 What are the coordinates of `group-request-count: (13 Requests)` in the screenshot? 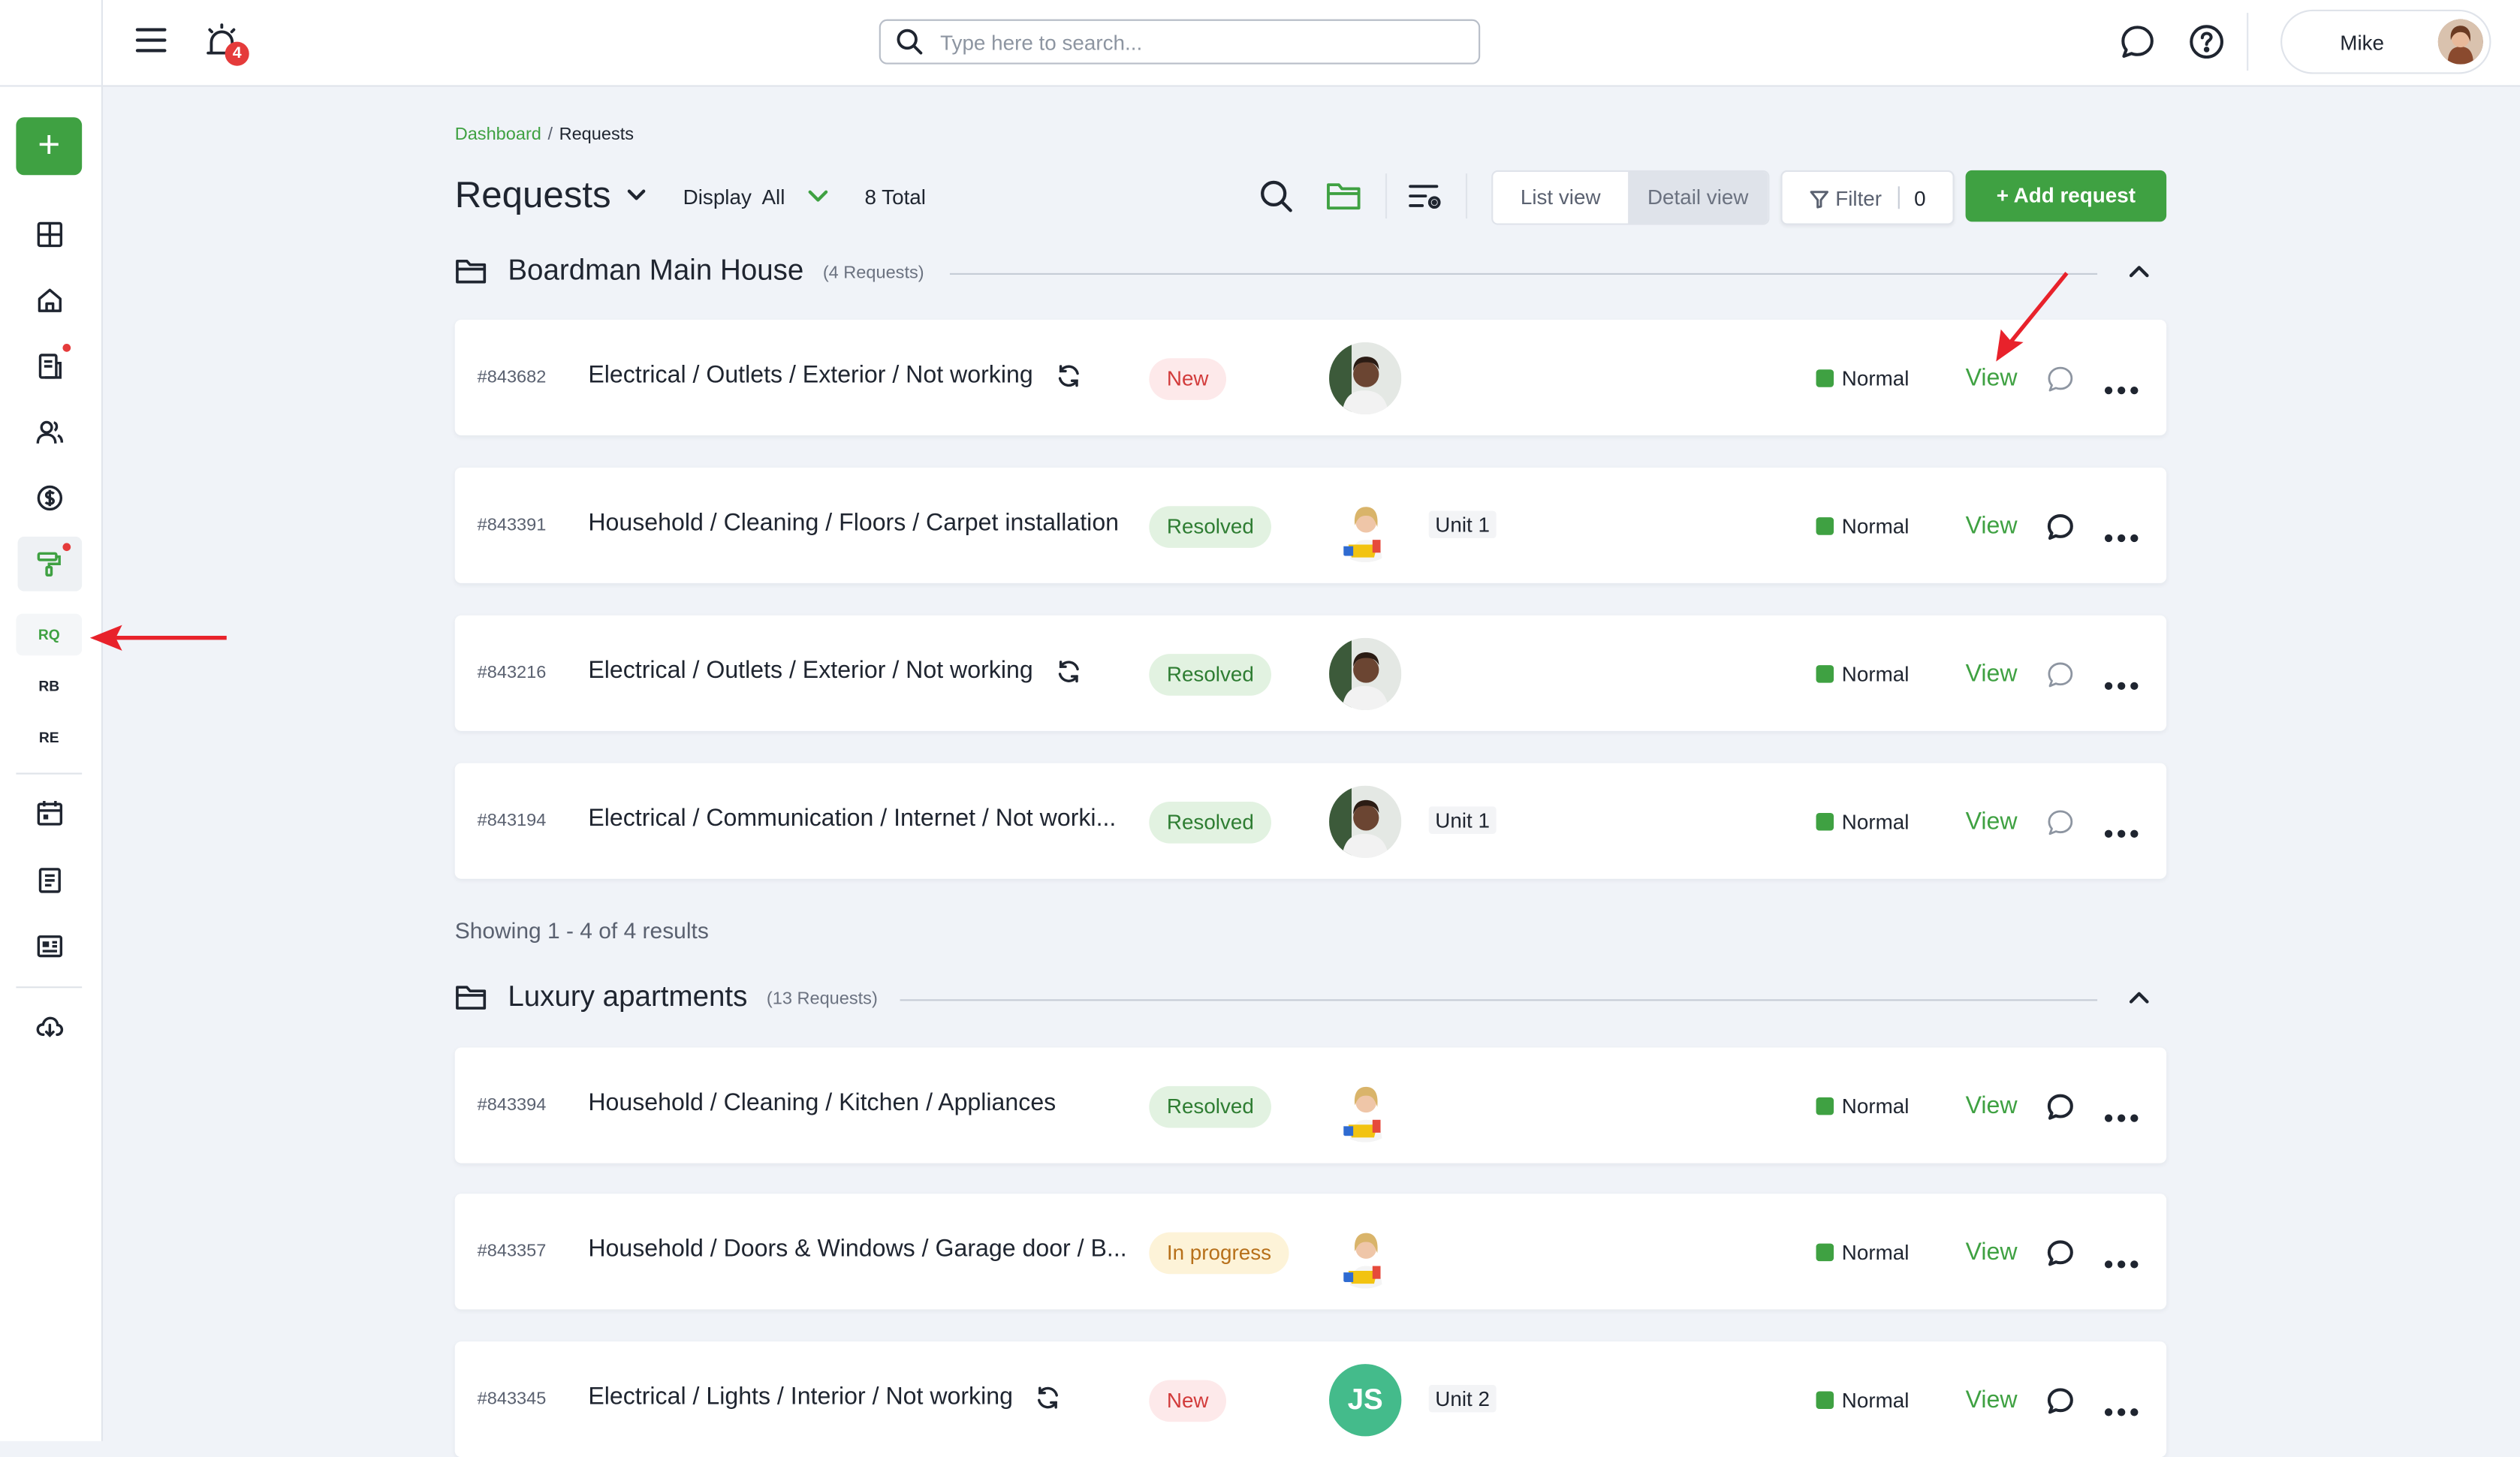 It's located at (822, 1000).